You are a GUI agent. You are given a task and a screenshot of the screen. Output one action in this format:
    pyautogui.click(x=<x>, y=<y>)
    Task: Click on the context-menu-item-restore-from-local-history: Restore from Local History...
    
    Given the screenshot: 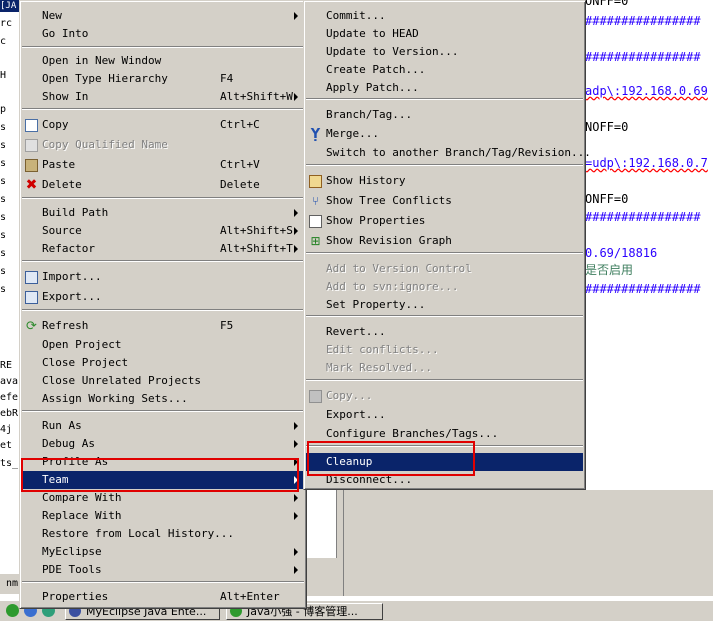 What is the action you would take?
    pyautogui.click(x=163, y=534)
    